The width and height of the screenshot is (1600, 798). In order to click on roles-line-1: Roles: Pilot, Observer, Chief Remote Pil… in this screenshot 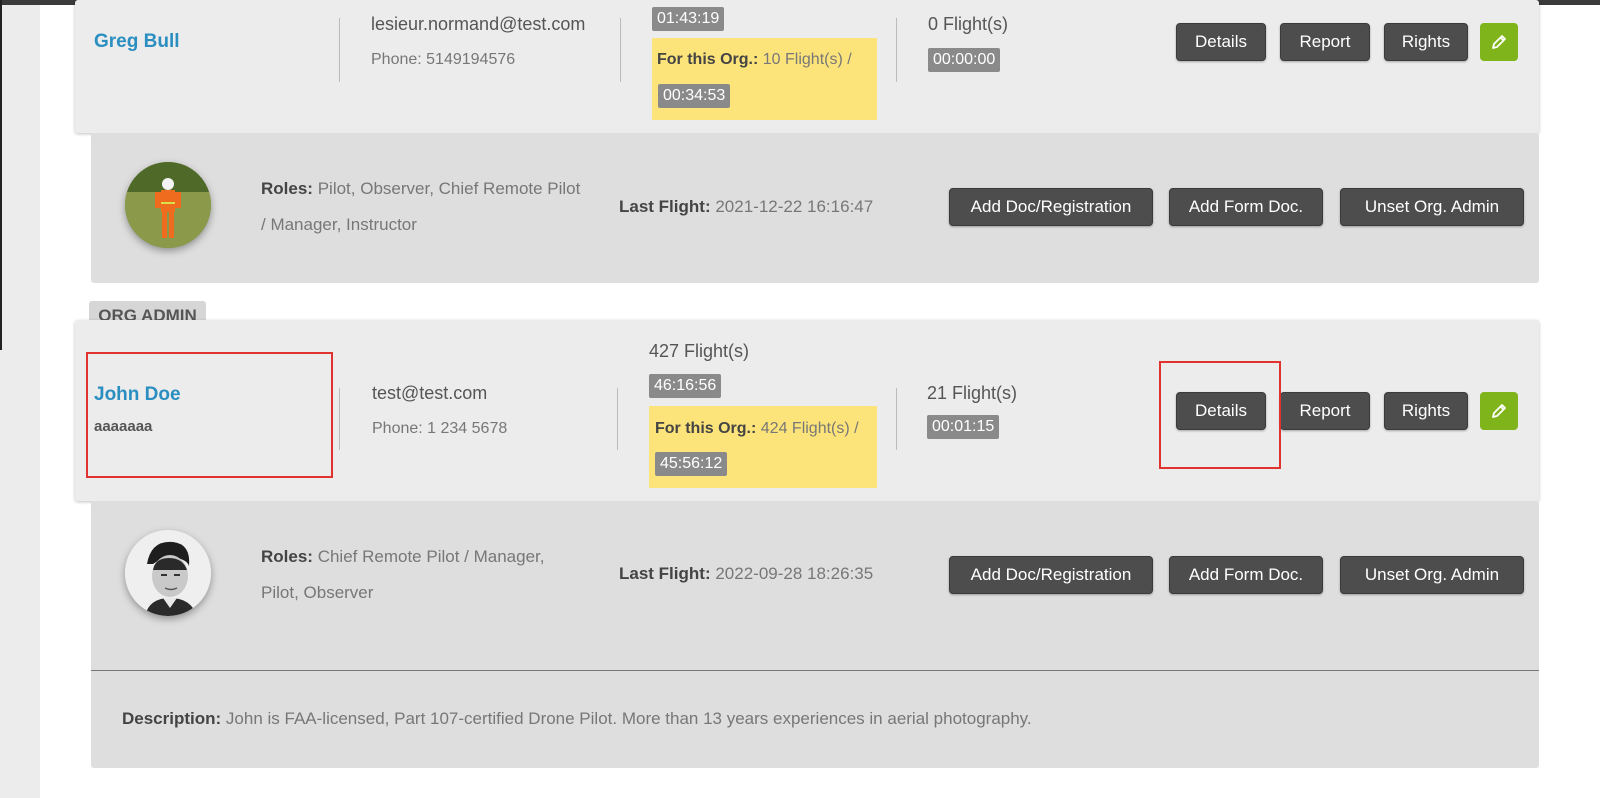, I will do `click(420, 189)`.